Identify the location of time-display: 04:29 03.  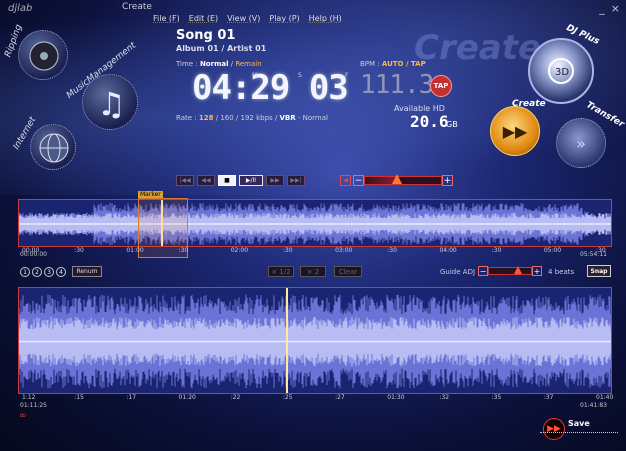
(270, 88).